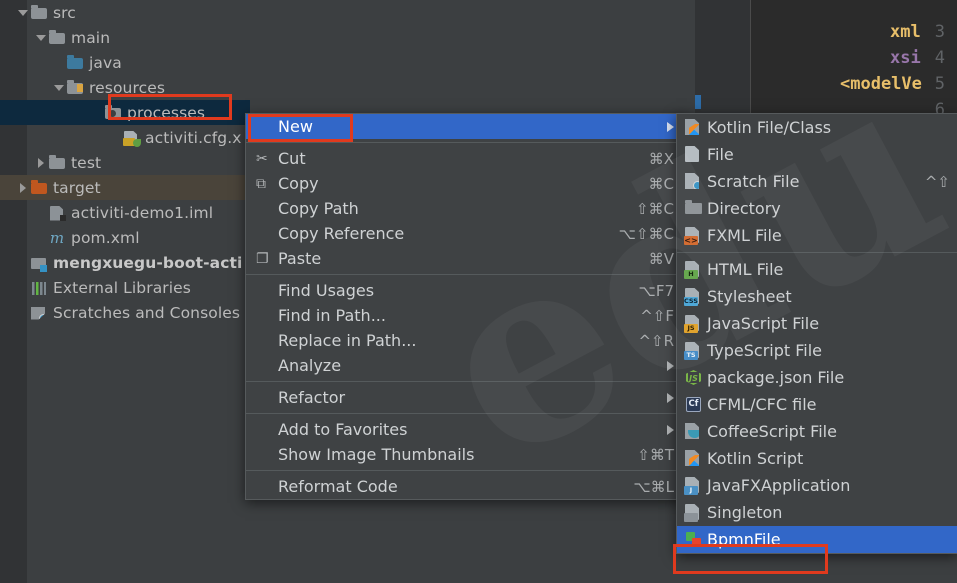  Describe the element at coordinates (261, 183) in the screenshot. I see `copy-icon: ⧉` at that location.